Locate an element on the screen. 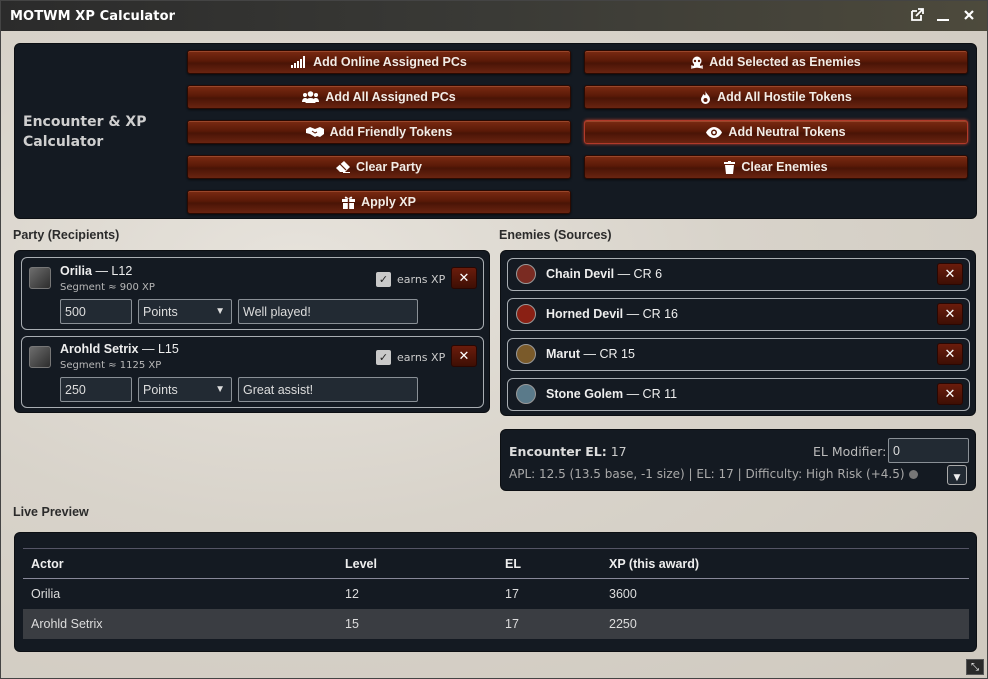 This screenshot has height=679, width=988. enemy-row: Chain Devil — CR 6 ✕ is located at coordinates (738, 274).